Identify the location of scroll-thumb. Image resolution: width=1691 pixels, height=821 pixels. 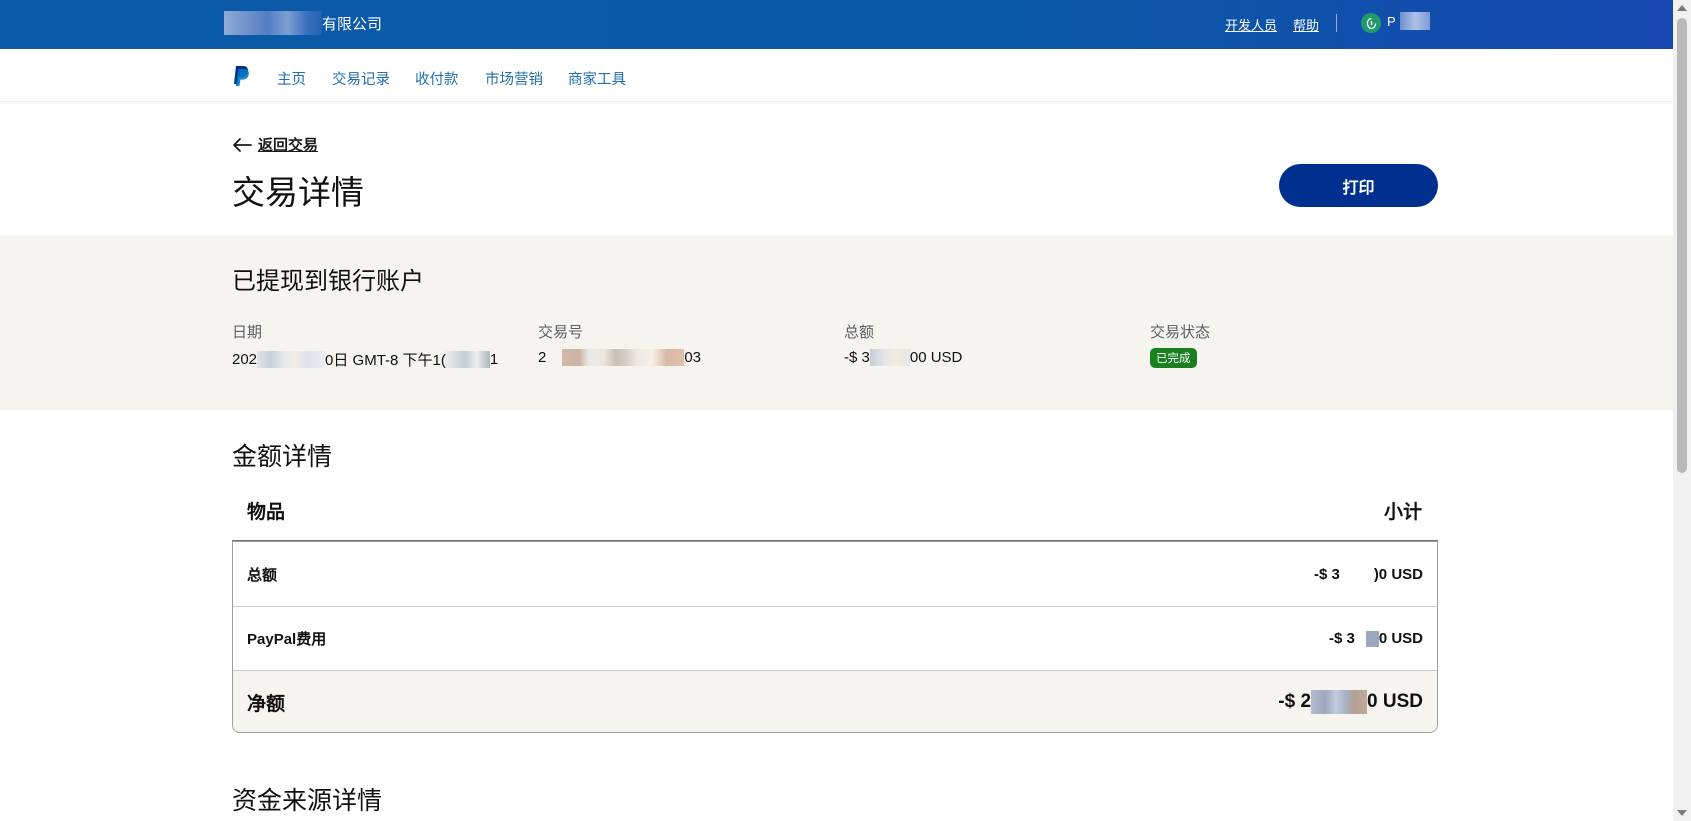
(1682, 245).